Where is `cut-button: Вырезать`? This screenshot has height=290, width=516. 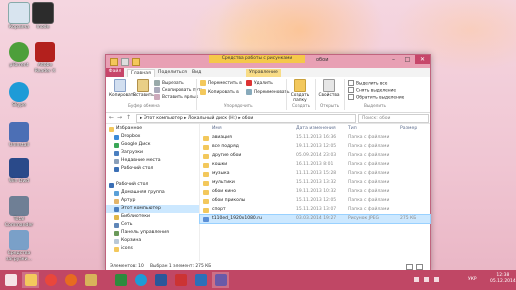
cut-button: Вырезать is located at coordinates (169, 83).